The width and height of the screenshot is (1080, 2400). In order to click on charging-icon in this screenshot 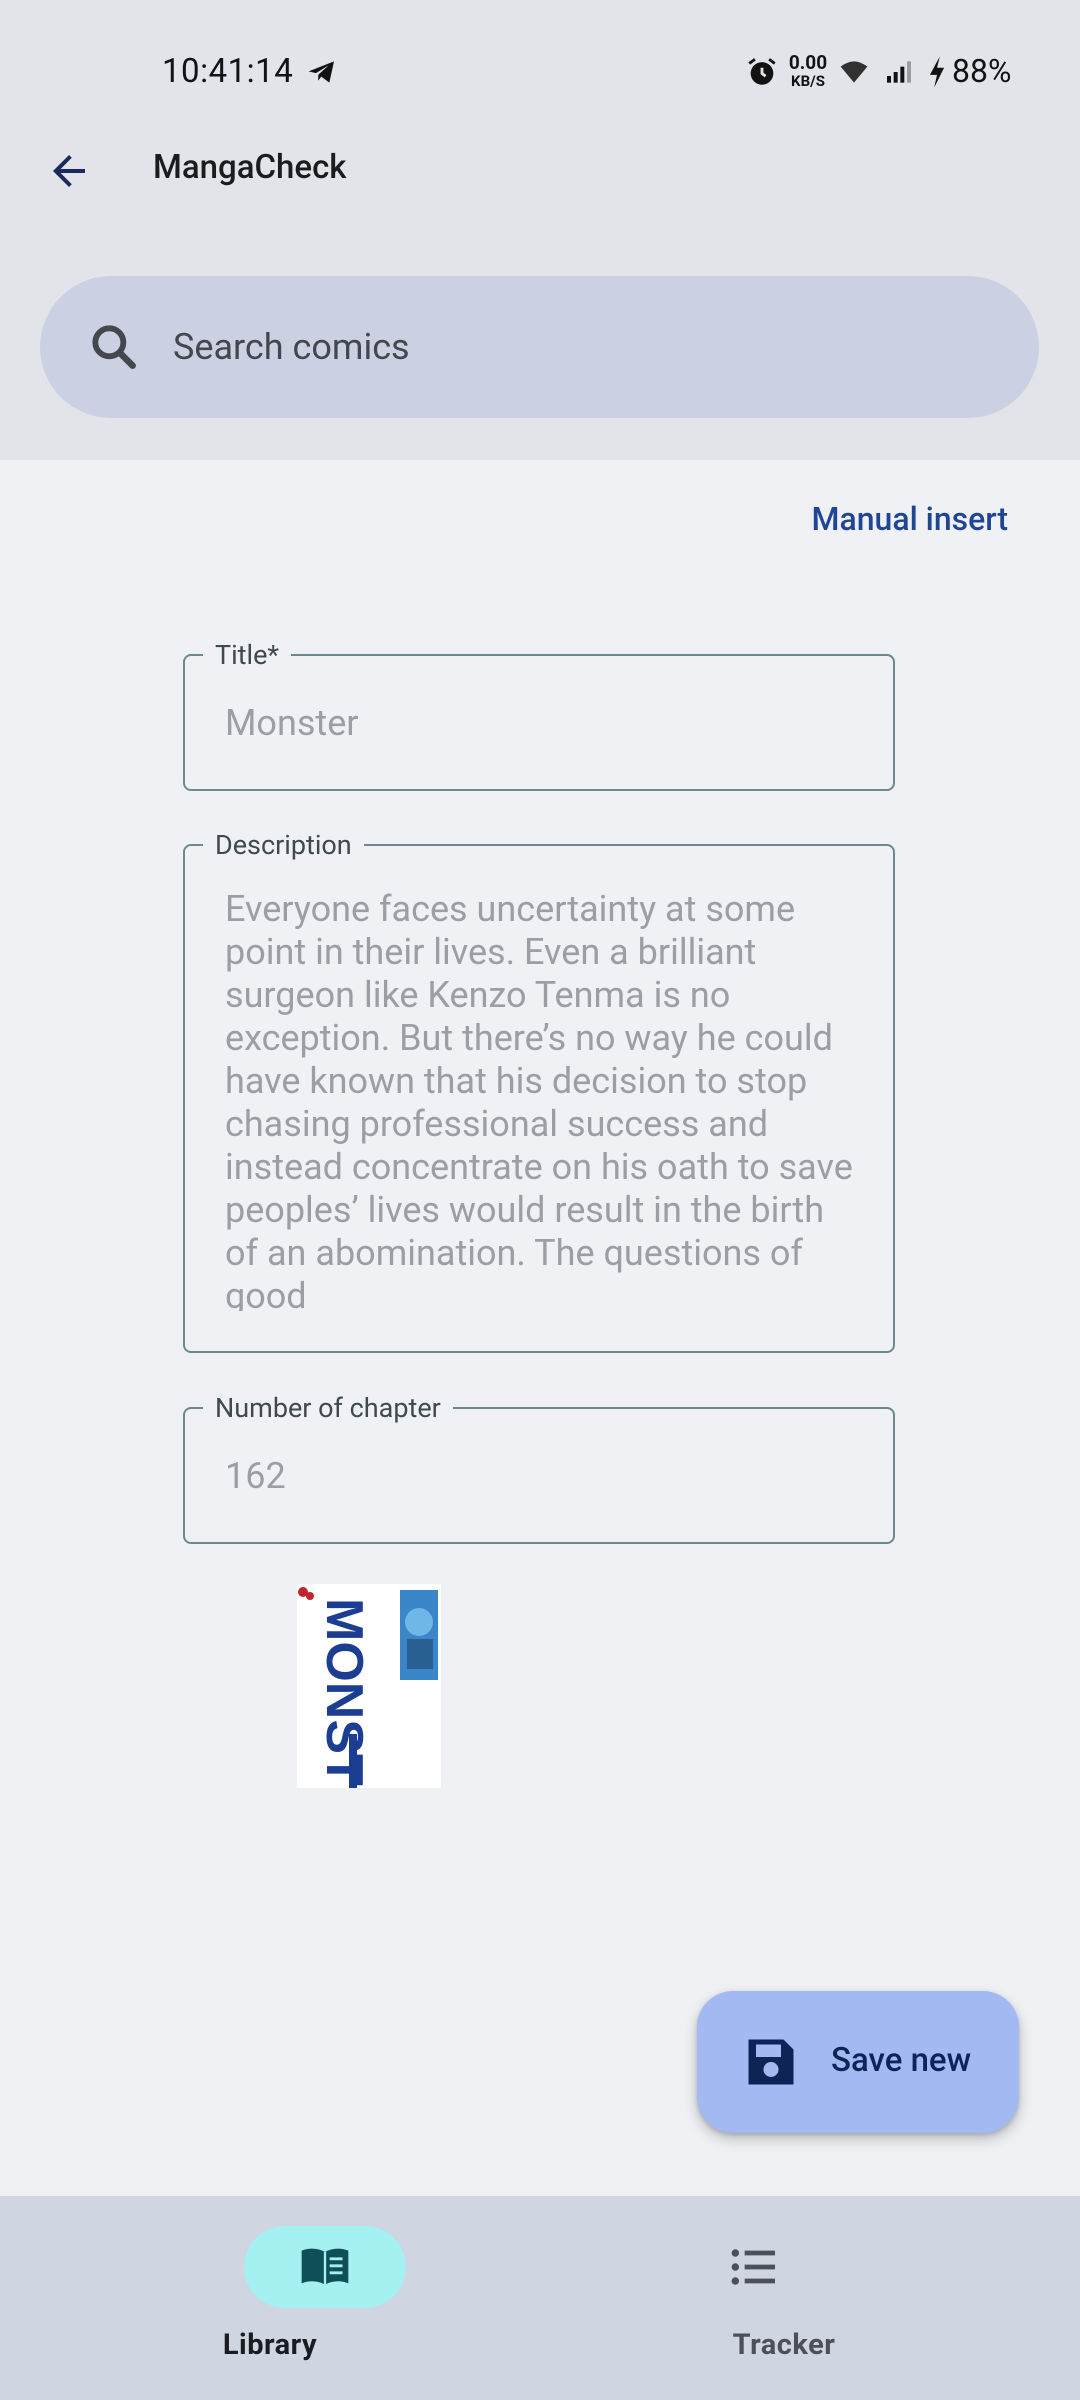, I will do `click(937, 72)`.